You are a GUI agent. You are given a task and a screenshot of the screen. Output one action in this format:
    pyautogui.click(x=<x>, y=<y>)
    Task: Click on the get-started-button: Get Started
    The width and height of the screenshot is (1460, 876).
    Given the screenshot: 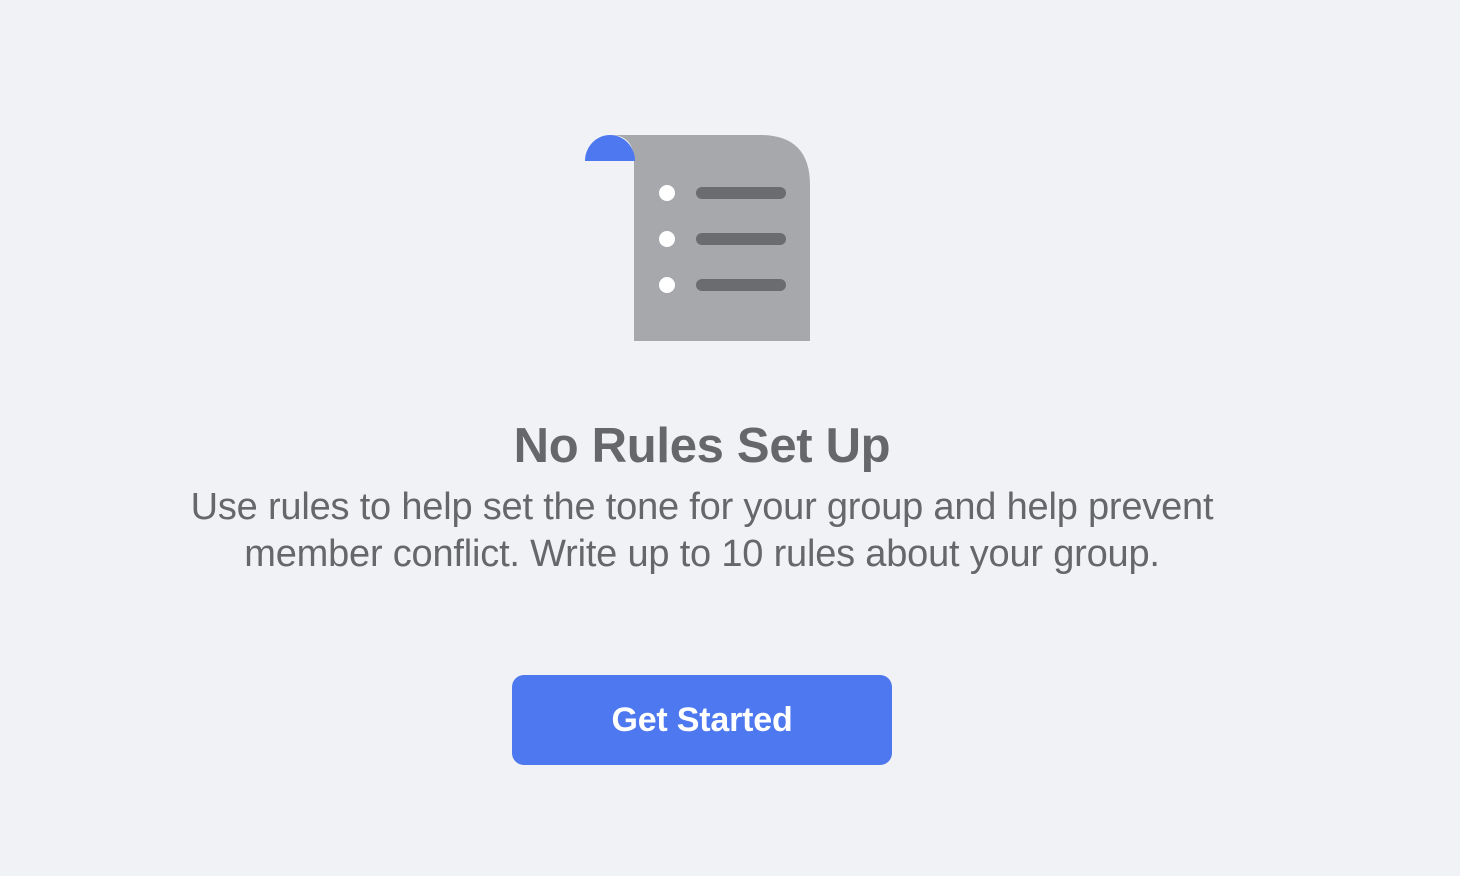 What is the action you would take?
    pyautogui.click(x=702, y=720)
    